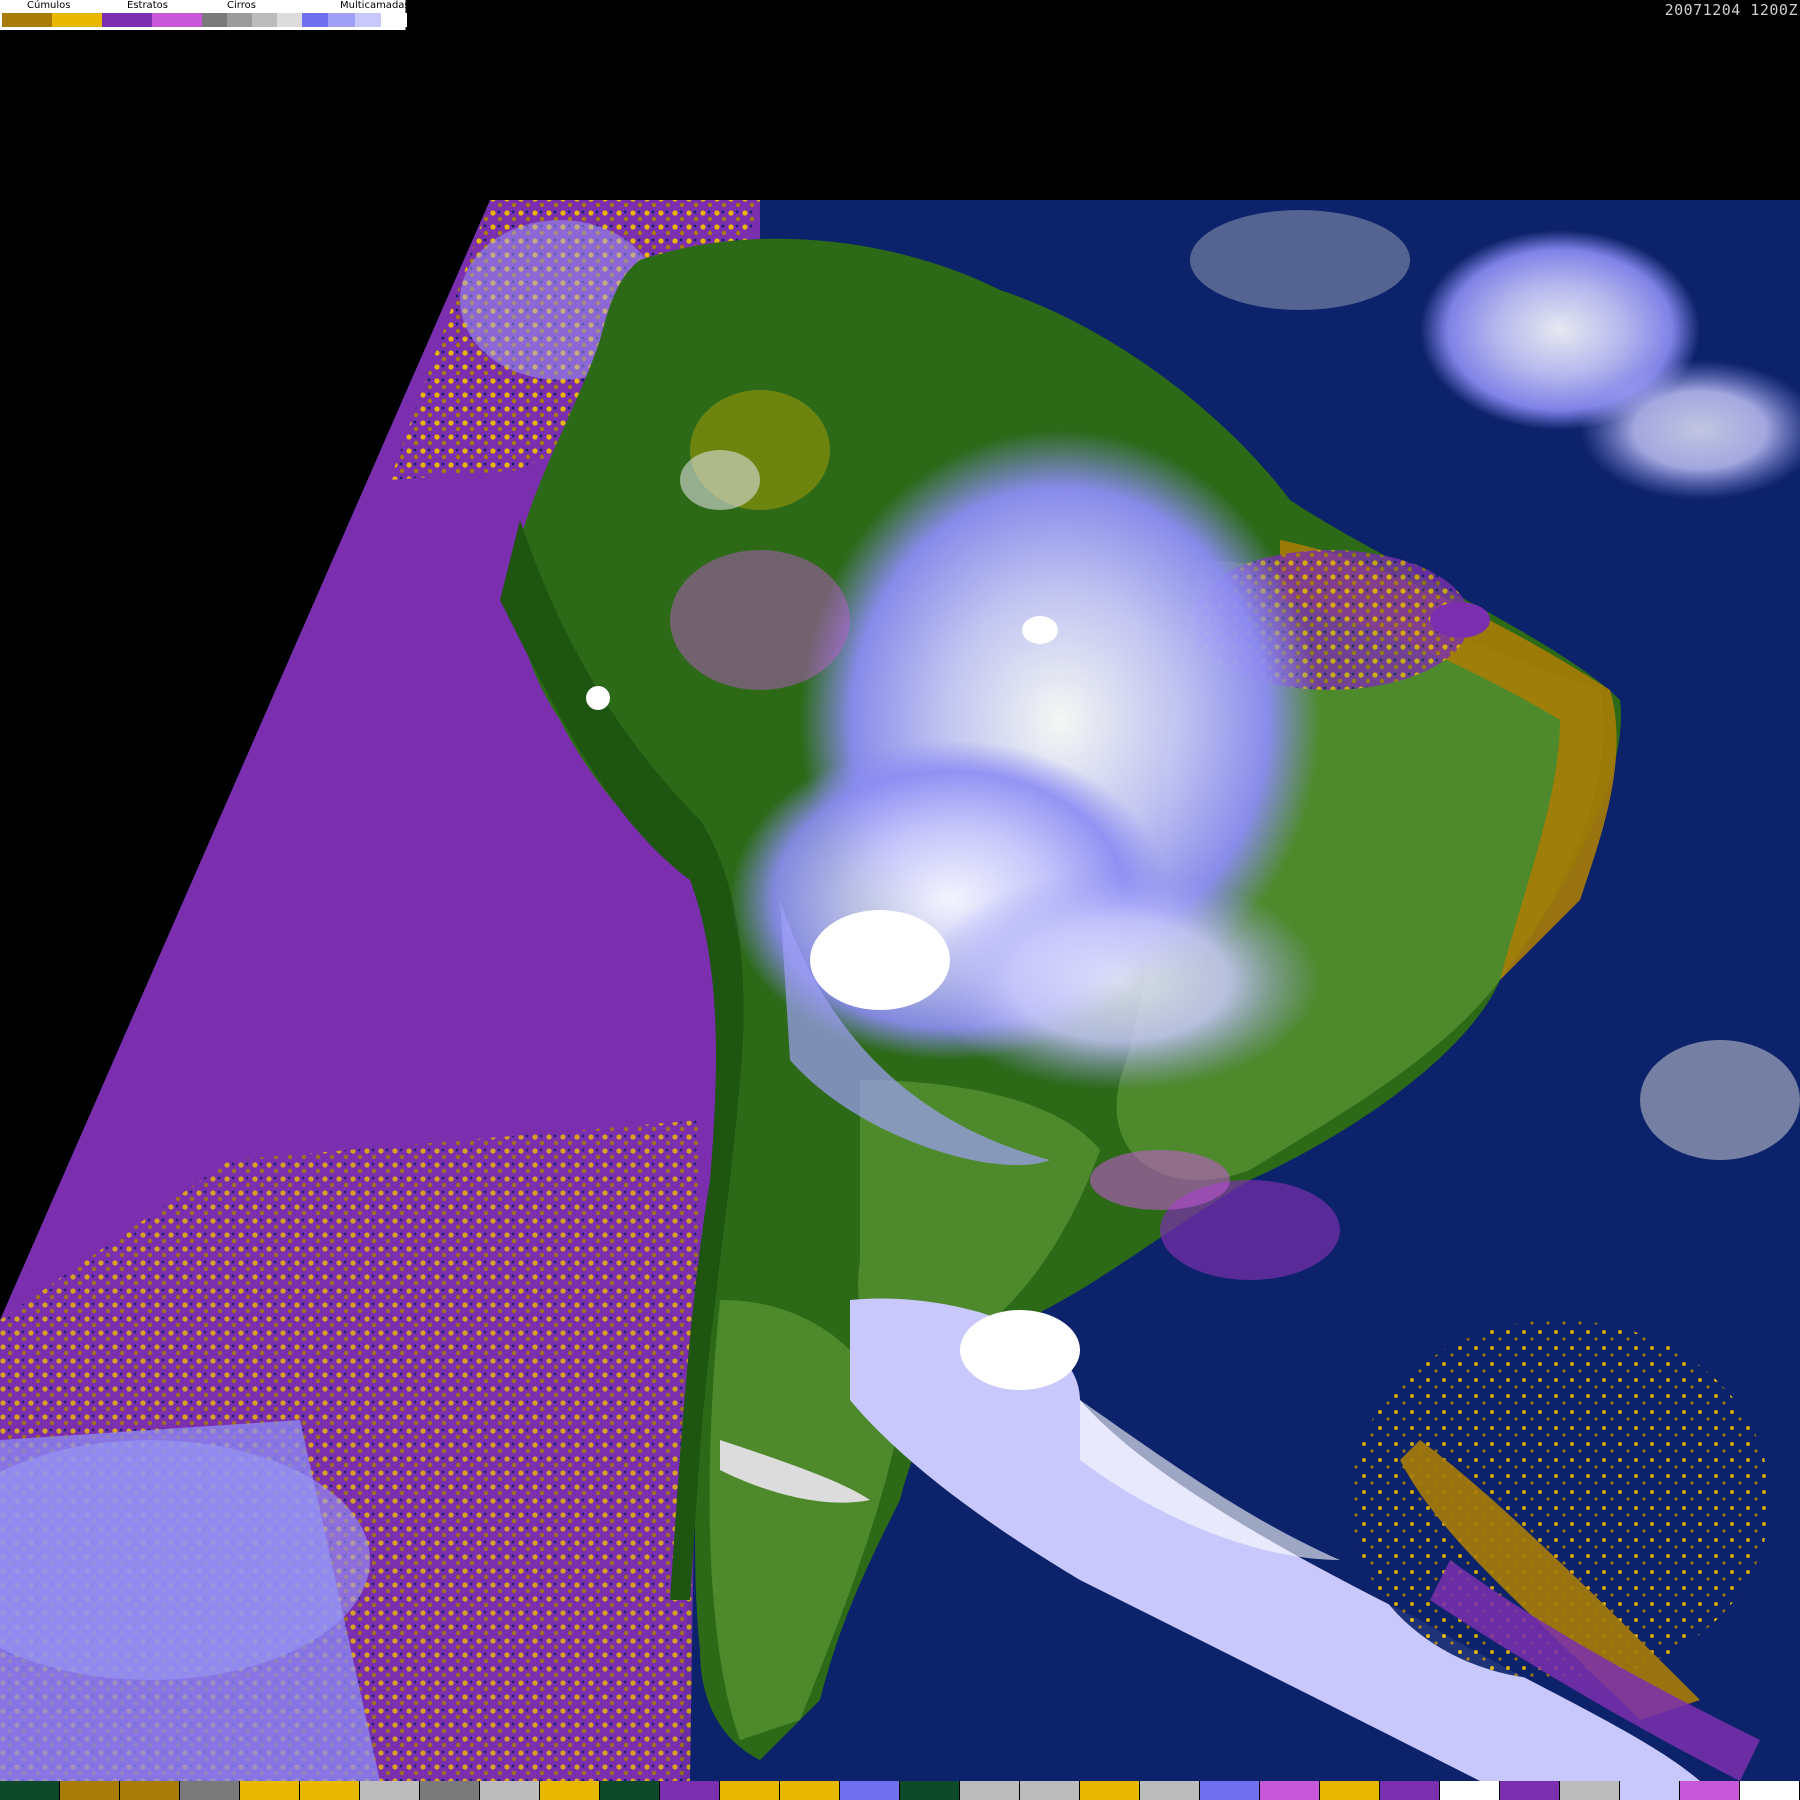  Describe the element at coordinates (375, 5) in the screenshot. I see `legend-label: Multicamadas` at that location.